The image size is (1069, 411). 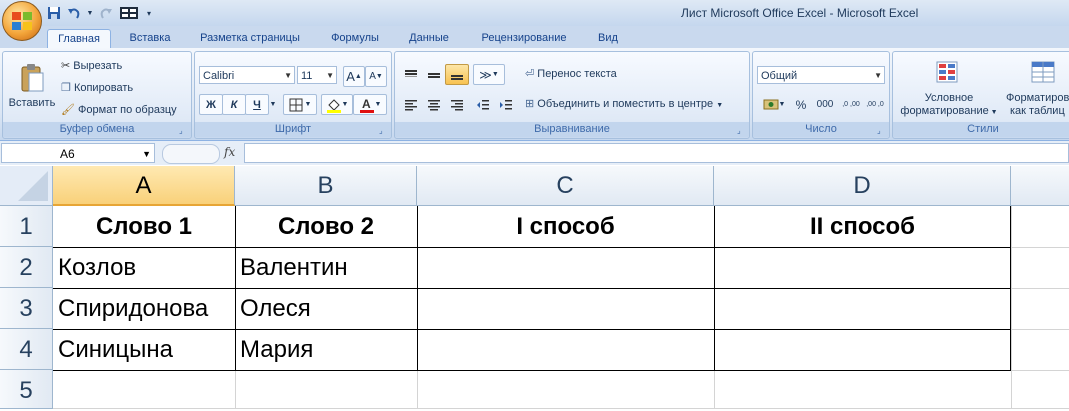 I want to click on office-button, so click(x=22, y=21).